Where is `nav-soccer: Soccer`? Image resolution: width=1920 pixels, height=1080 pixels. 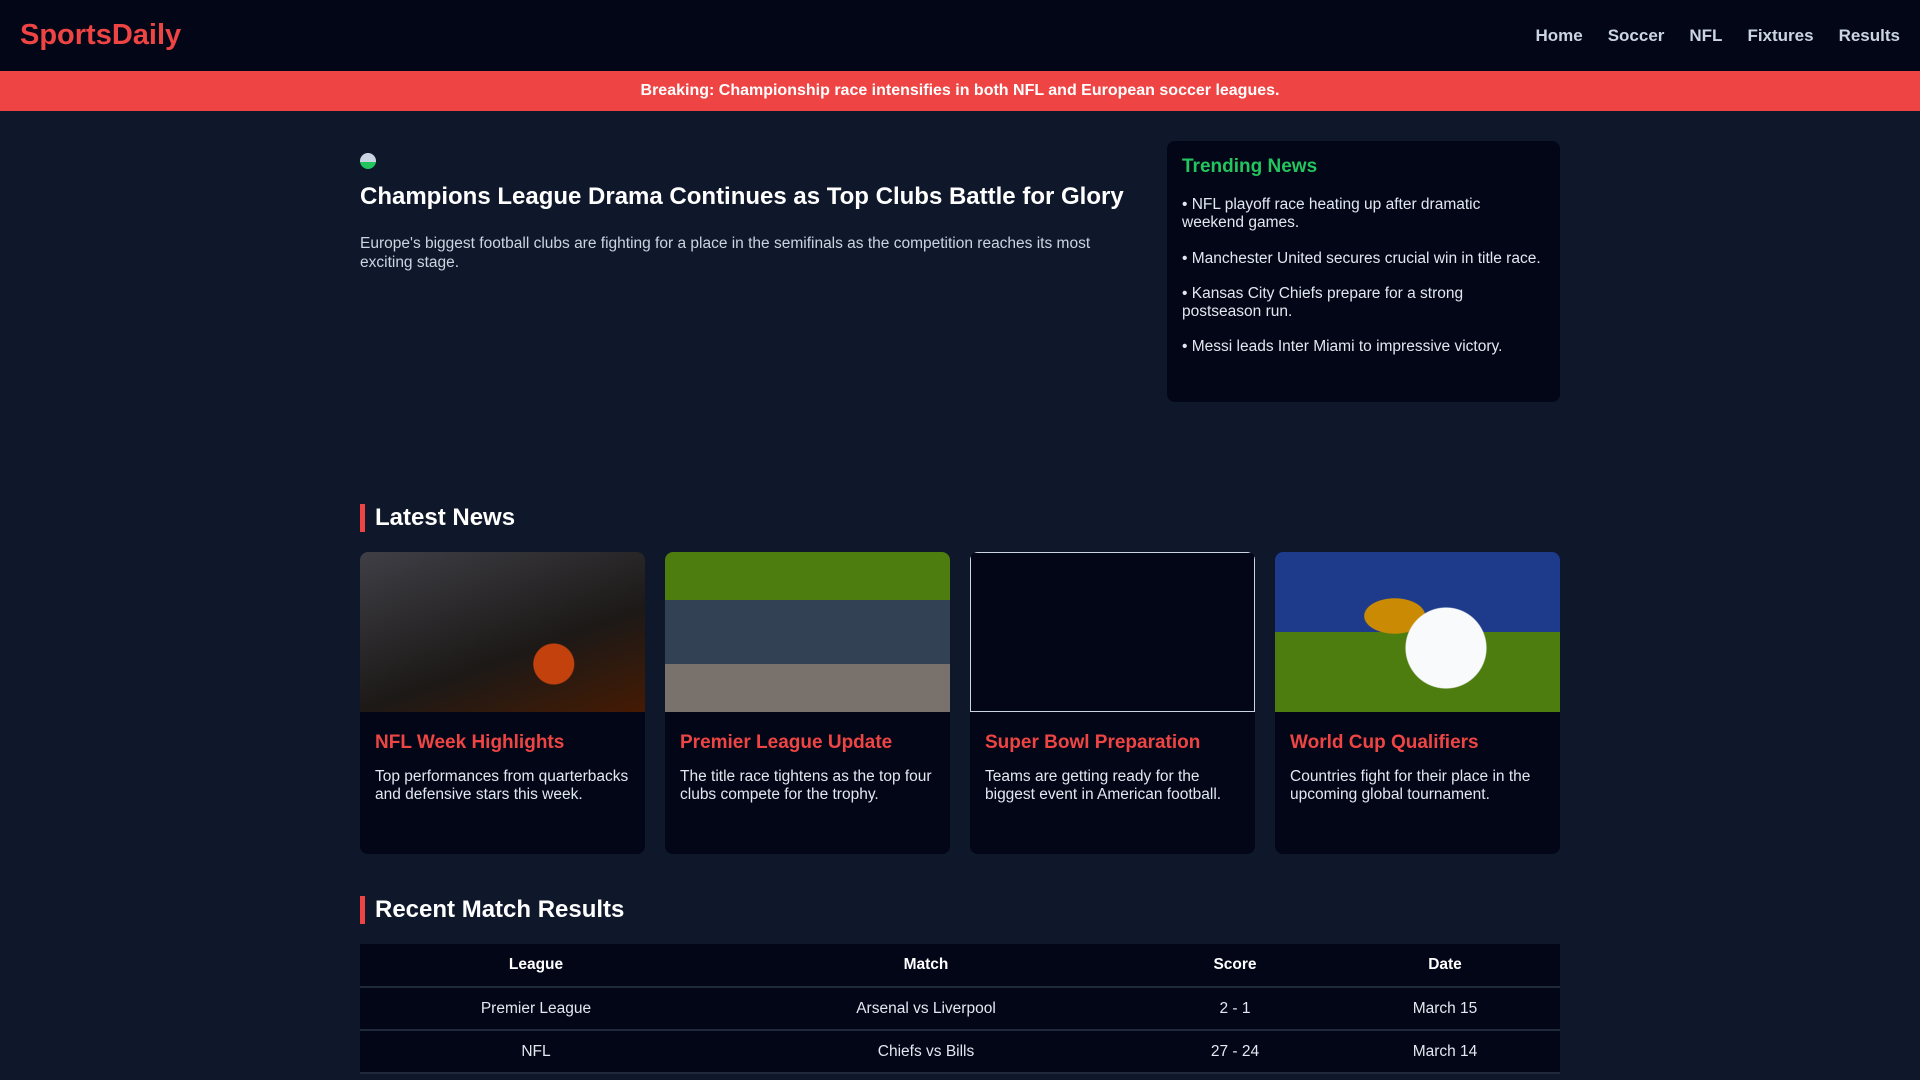
nav-soccer: Soccer is located at coordinates (1636, 36).